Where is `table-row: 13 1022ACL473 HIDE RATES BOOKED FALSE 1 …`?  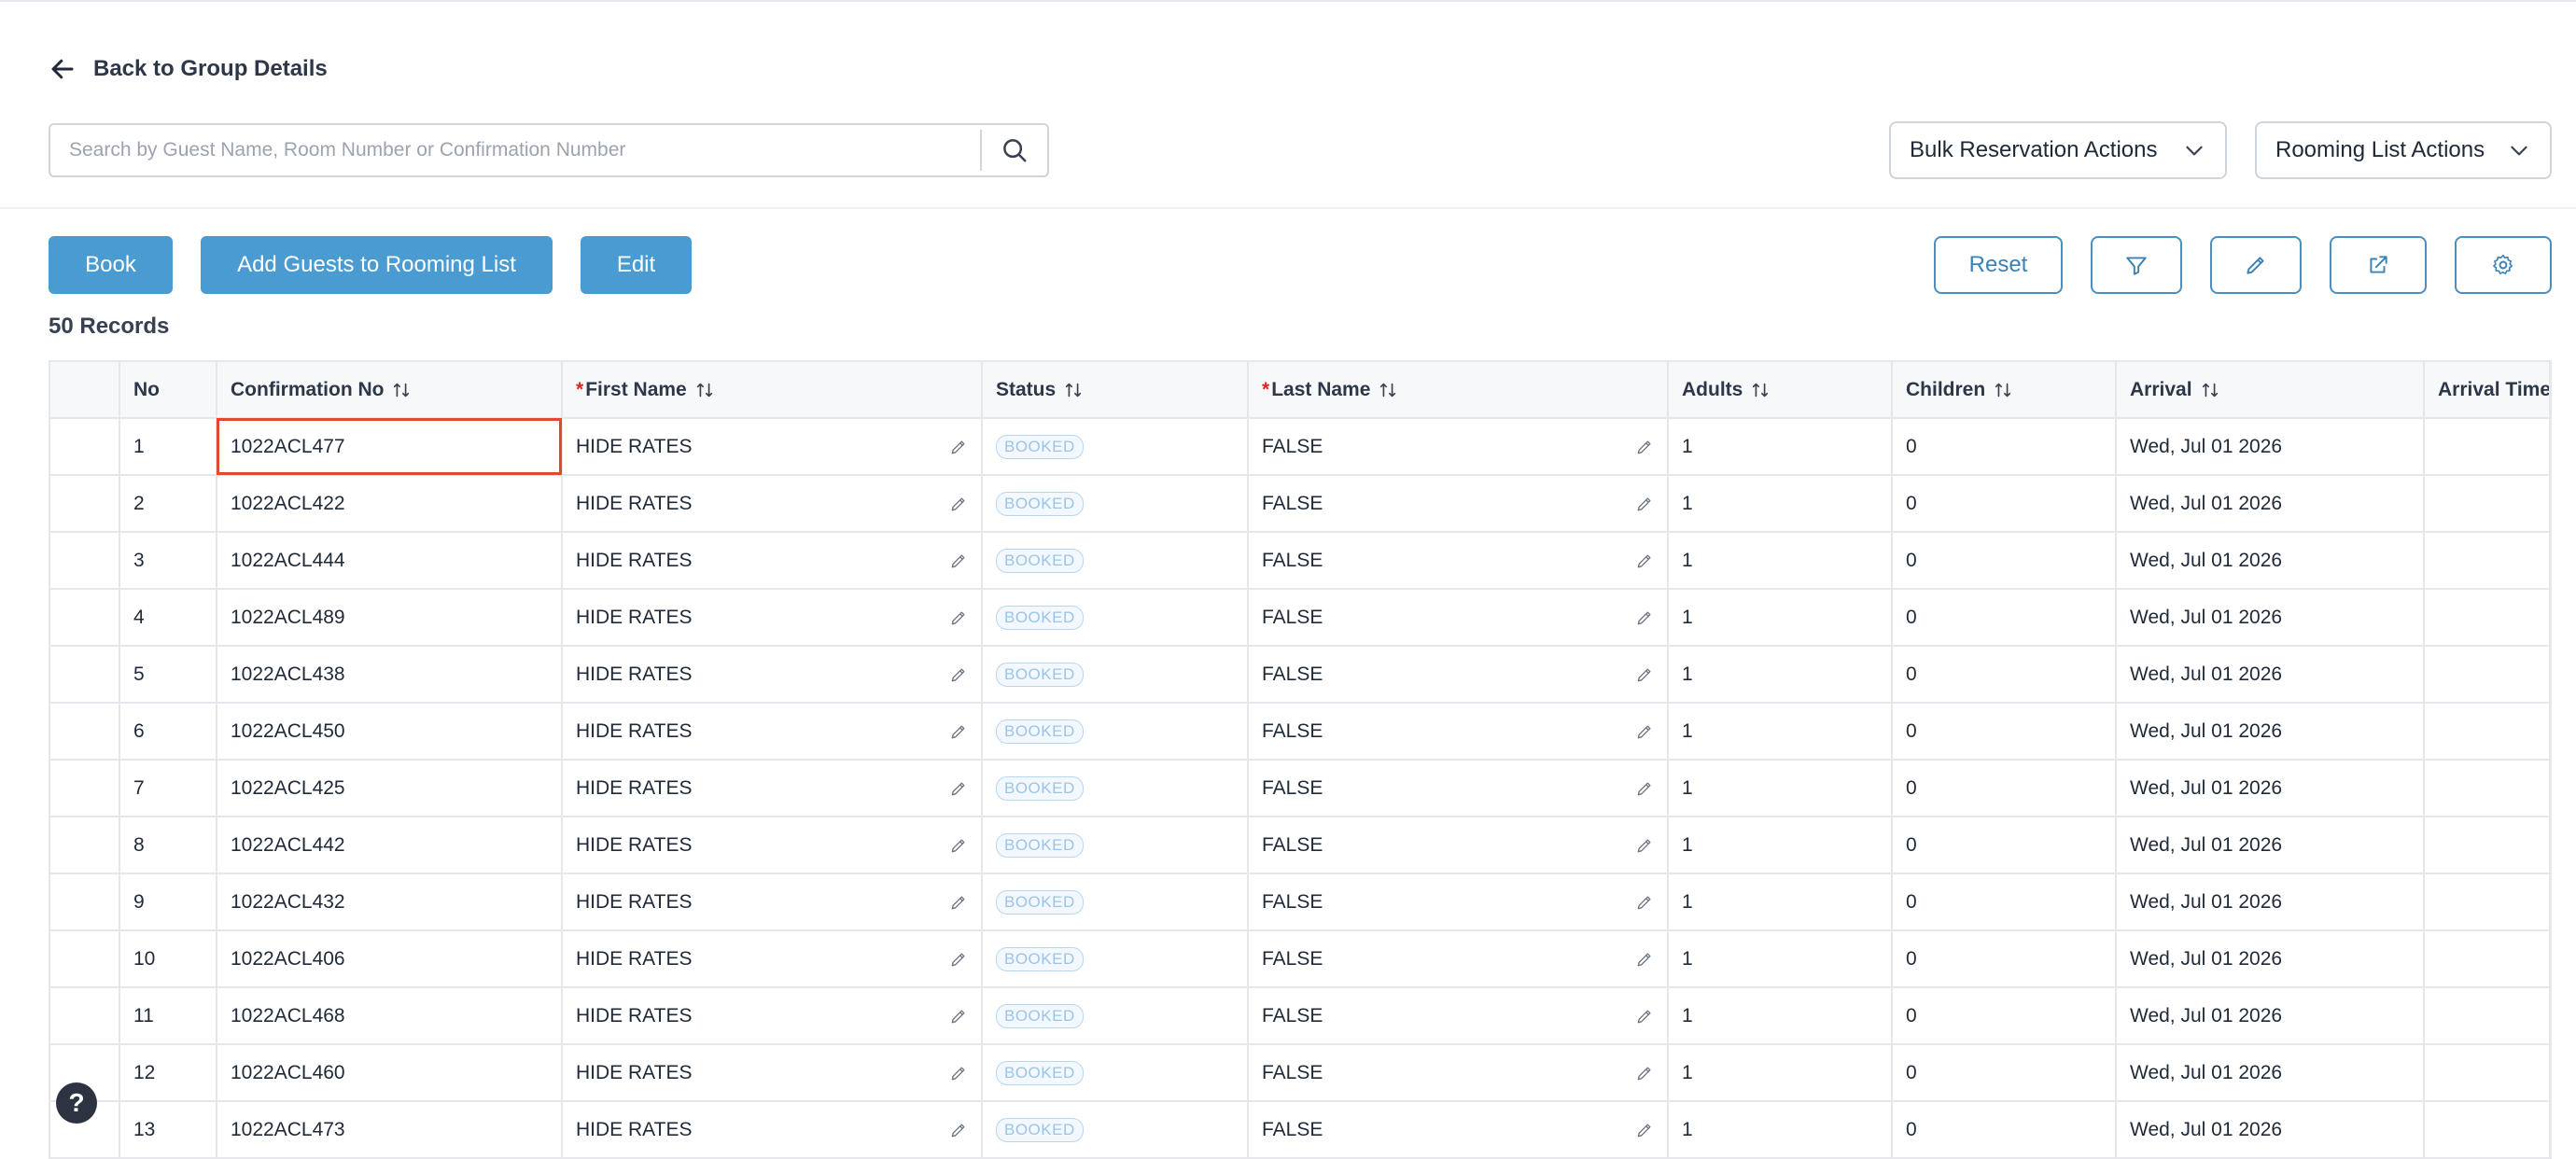
table-row: 13 1022ACL473 HIDE RATES BOOKED FALSE 1 … is located at coordinates (1300, 1130).